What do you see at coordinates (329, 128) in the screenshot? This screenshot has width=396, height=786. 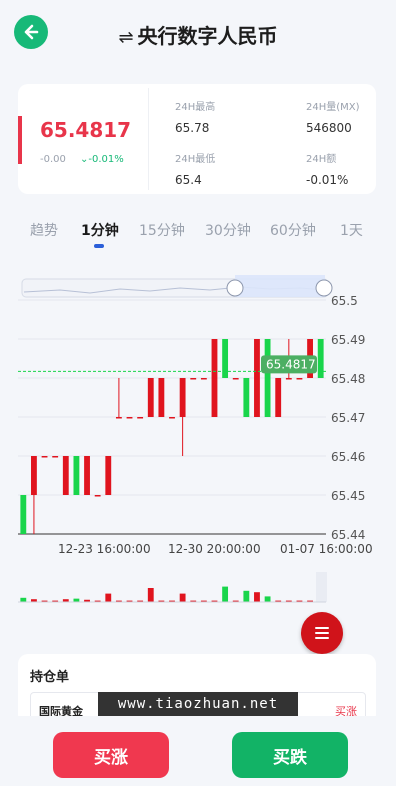 I see `stat-value: 546800` at bounding box center [329, 128].